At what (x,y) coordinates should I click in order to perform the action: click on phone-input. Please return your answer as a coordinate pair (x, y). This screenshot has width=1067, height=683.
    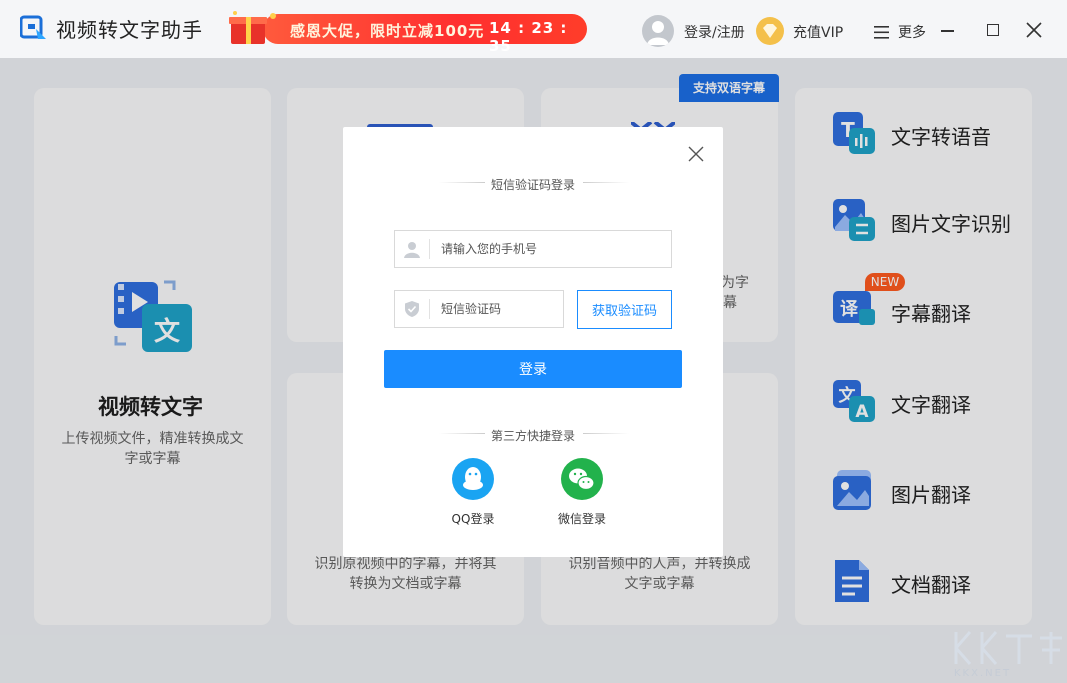
    Looking at the image, I should click on (551, 249).